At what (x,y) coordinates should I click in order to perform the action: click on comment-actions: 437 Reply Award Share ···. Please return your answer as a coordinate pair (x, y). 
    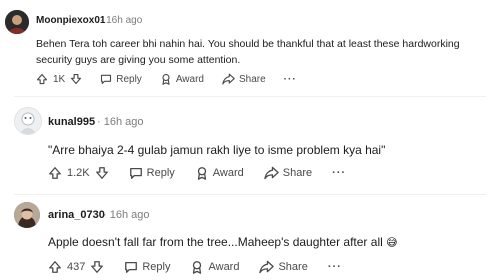
    Looking at the image, I should click on (195, 267).